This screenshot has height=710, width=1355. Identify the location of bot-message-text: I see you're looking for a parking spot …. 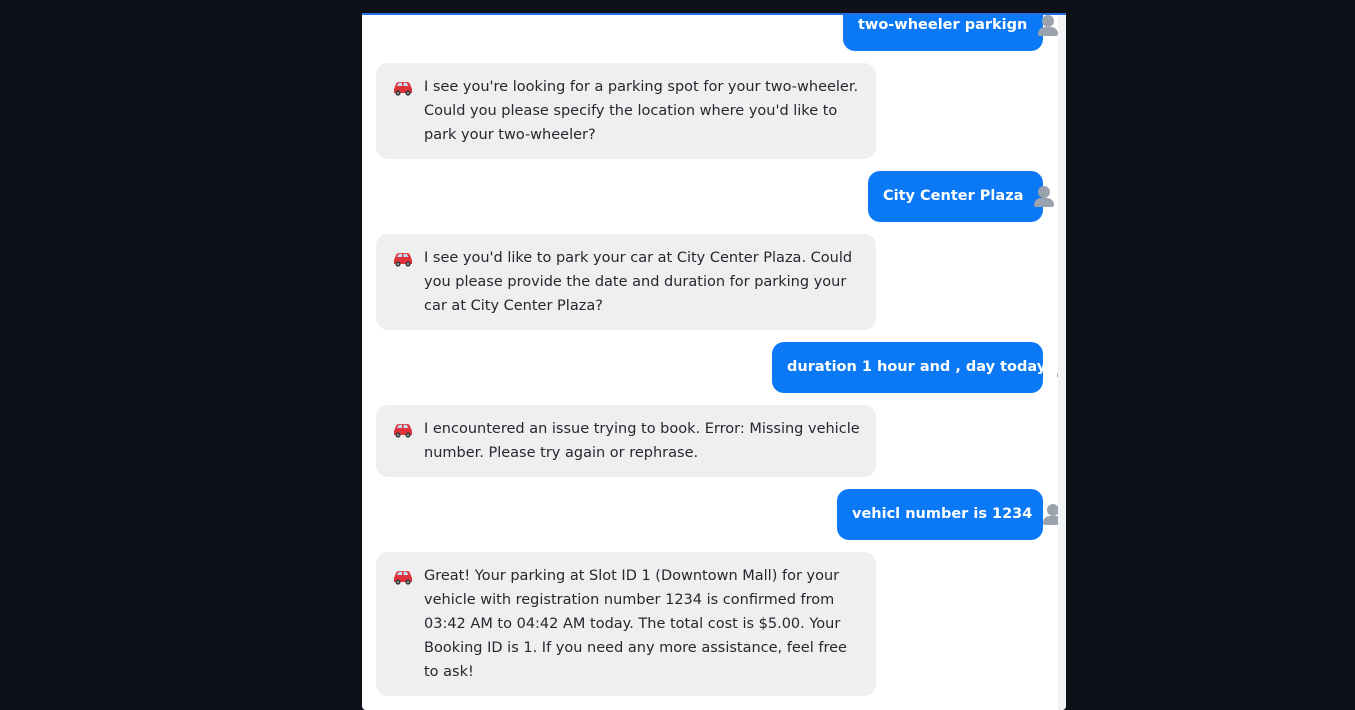
(641, 111).